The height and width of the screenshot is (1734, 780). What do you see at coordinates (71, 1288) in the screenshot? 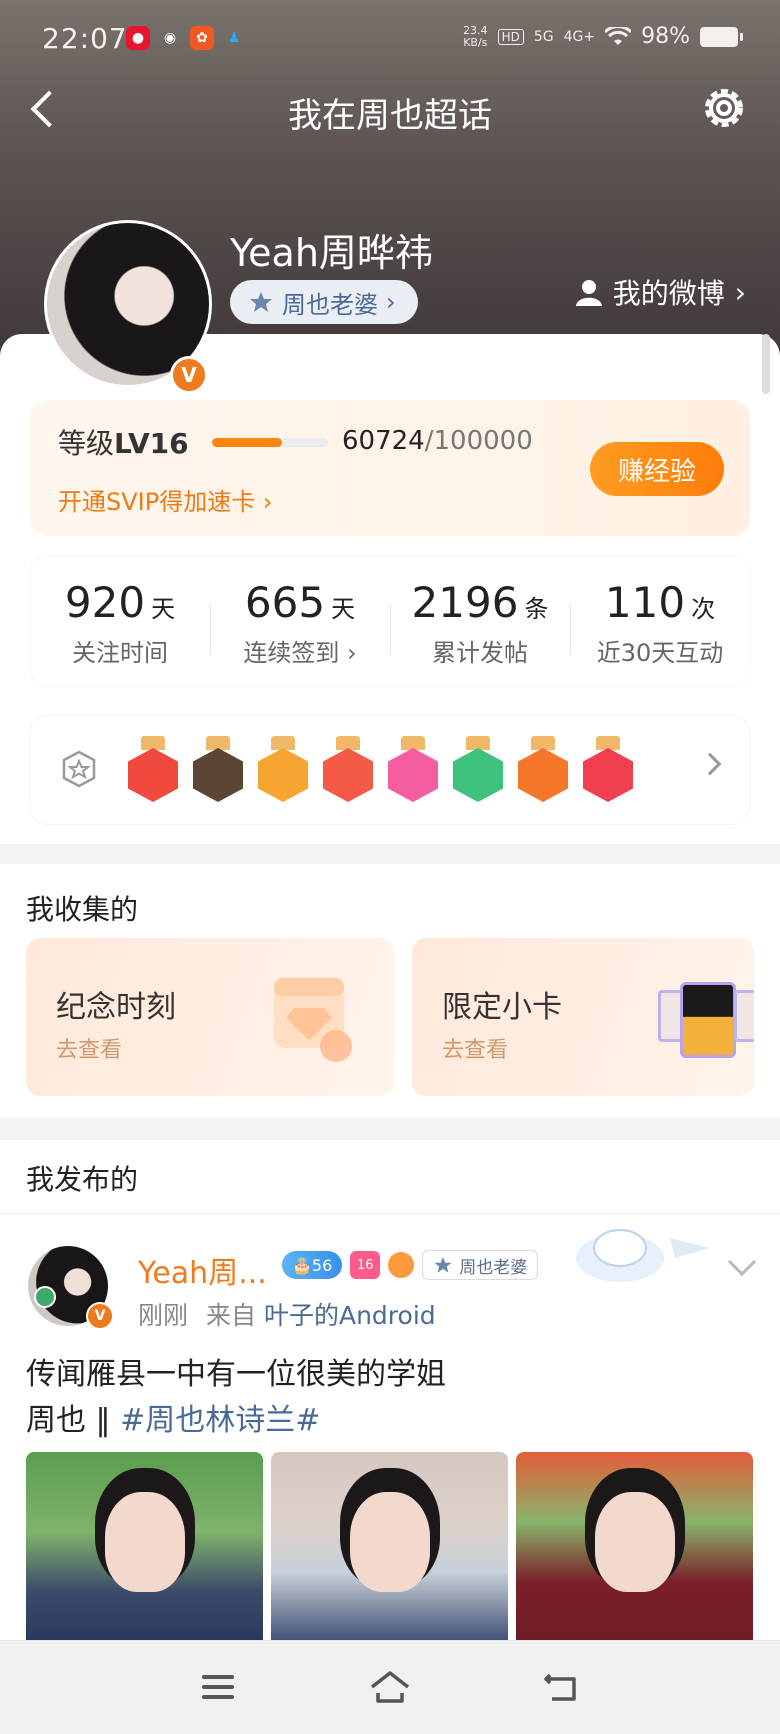
I see `post-author-avatar: V` at bounding box center [71, 1288].